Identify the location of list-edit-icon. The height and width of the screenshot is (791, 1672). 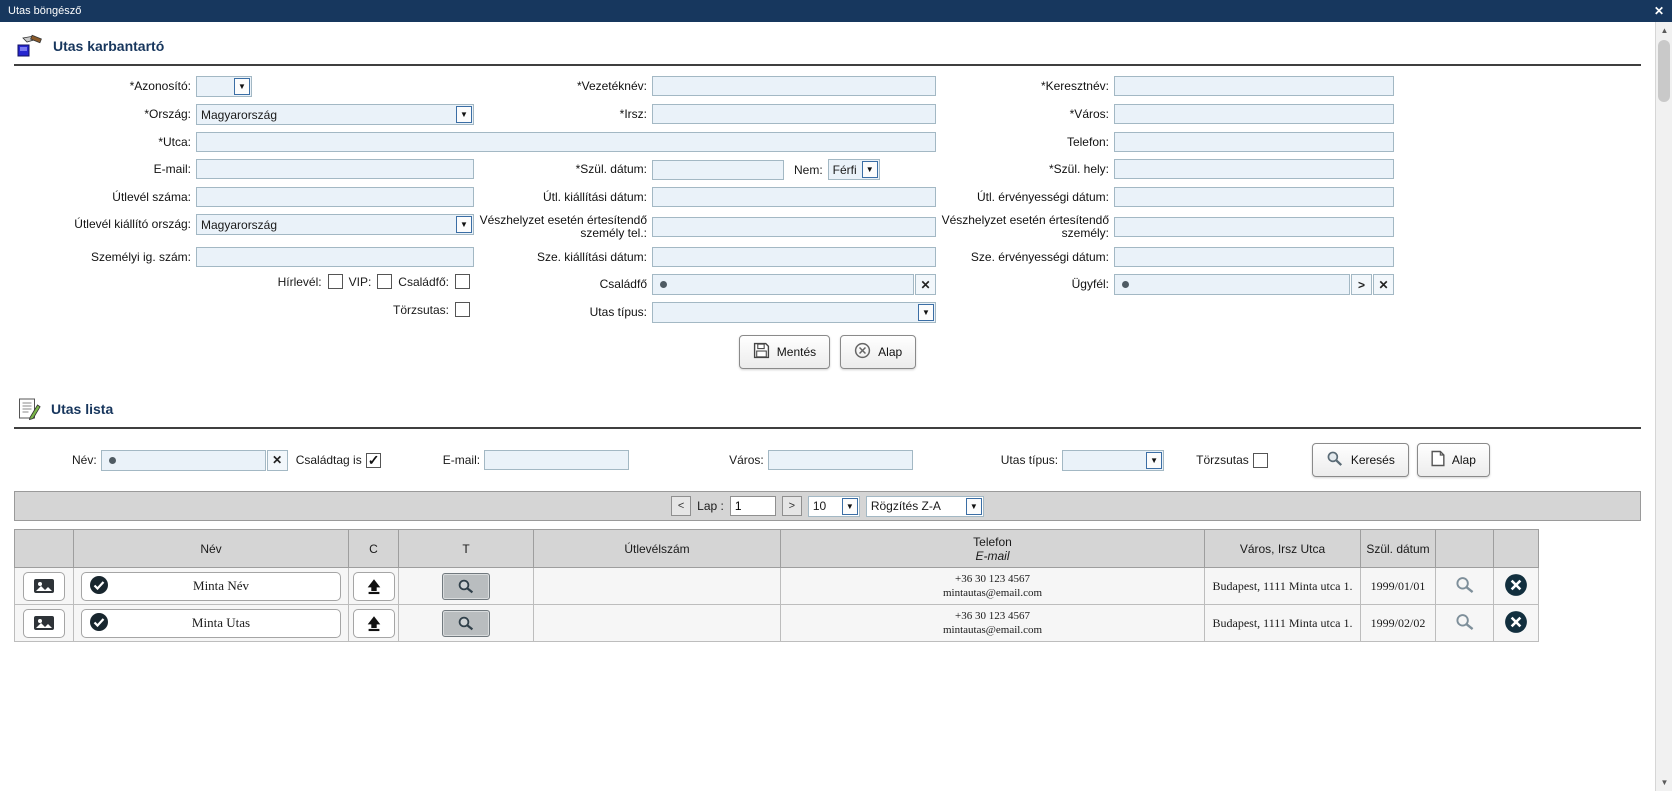
(28, 409).